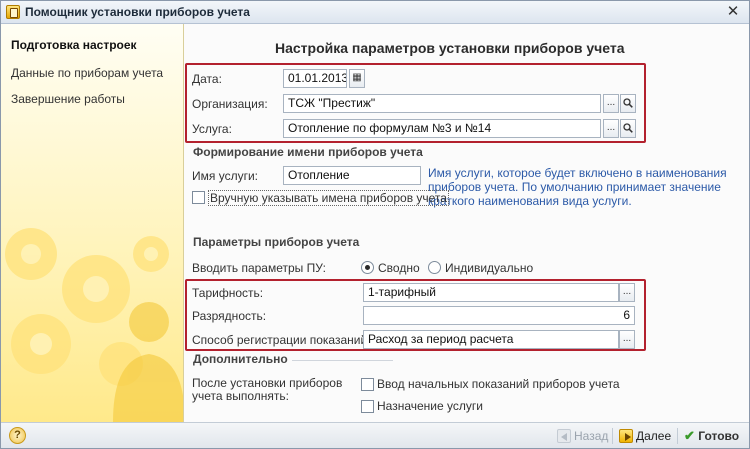 This screenshot has height=449, width=750. What do you see at coordinates (94, 325) in the screenshot?
I see `gears-decoration-icon` at bounding box center [94, 325].